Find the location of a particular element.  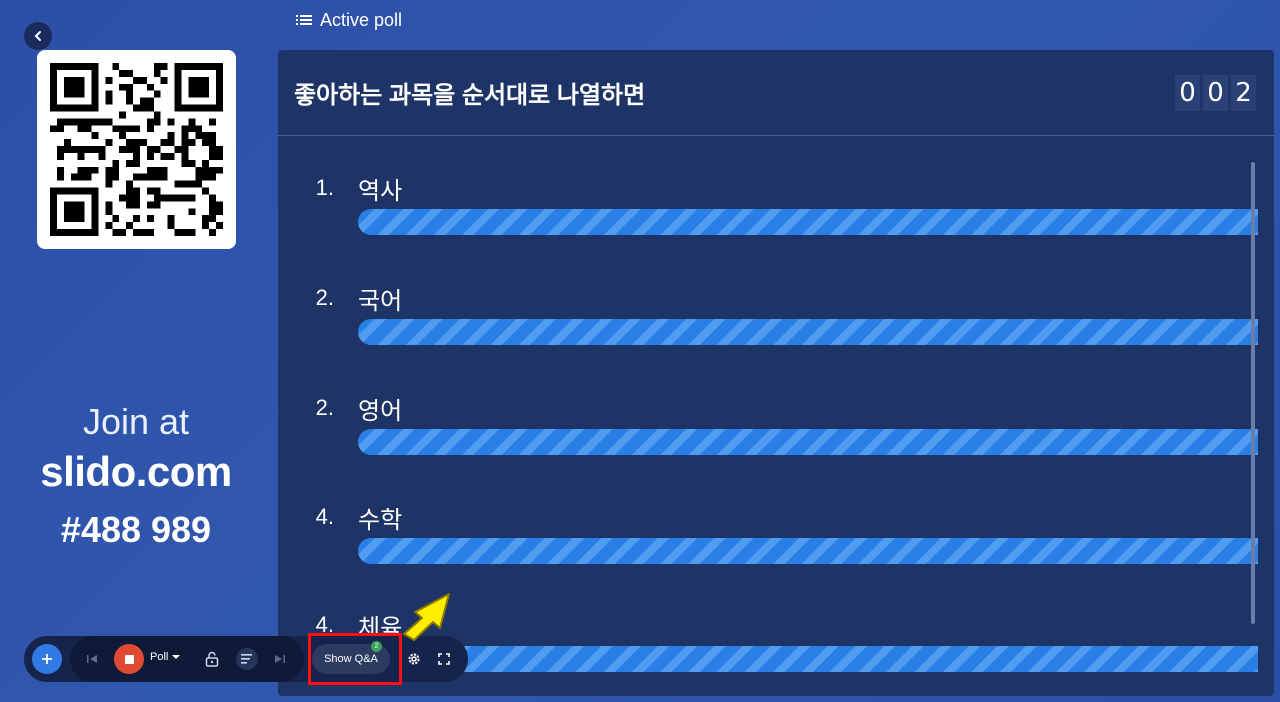

poll-option: 4. 수학 is located at coordinates (776, 533).